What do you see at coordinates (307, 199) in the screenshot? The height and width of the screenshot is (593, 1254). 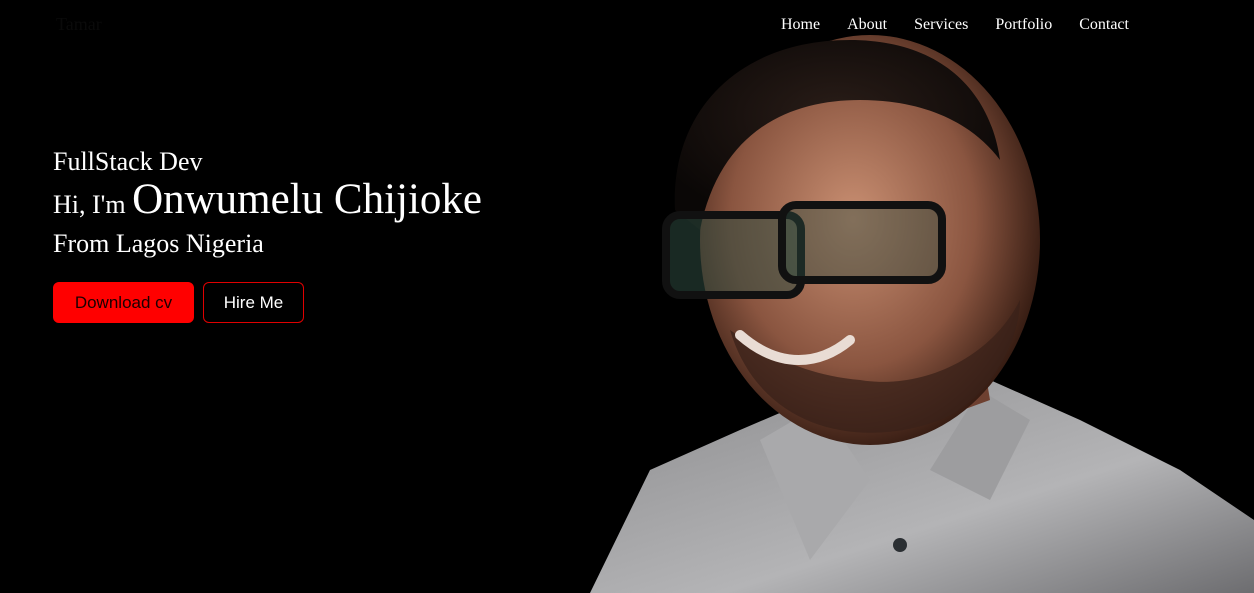 I see `hero-name: Onwumelu Chijioke` at bounding box center [307, 199].